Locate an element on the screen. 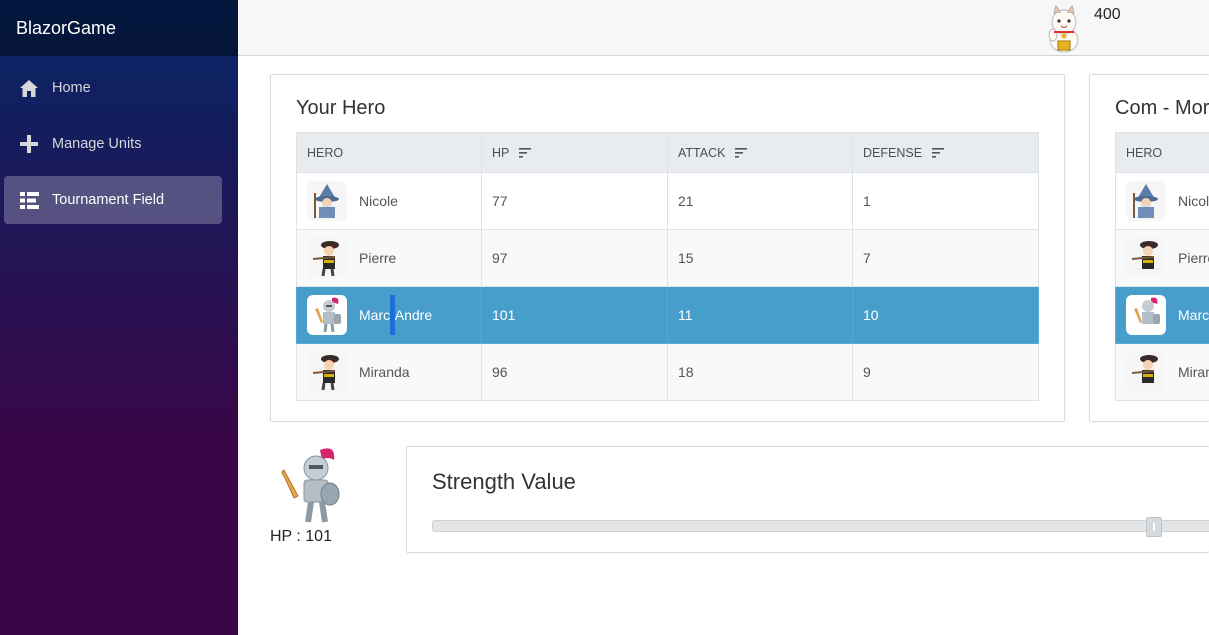 Image resolution: width=1209 pixels, height=635 pixels. brand-title: BlazorGame is located at coordinates (119, 28).